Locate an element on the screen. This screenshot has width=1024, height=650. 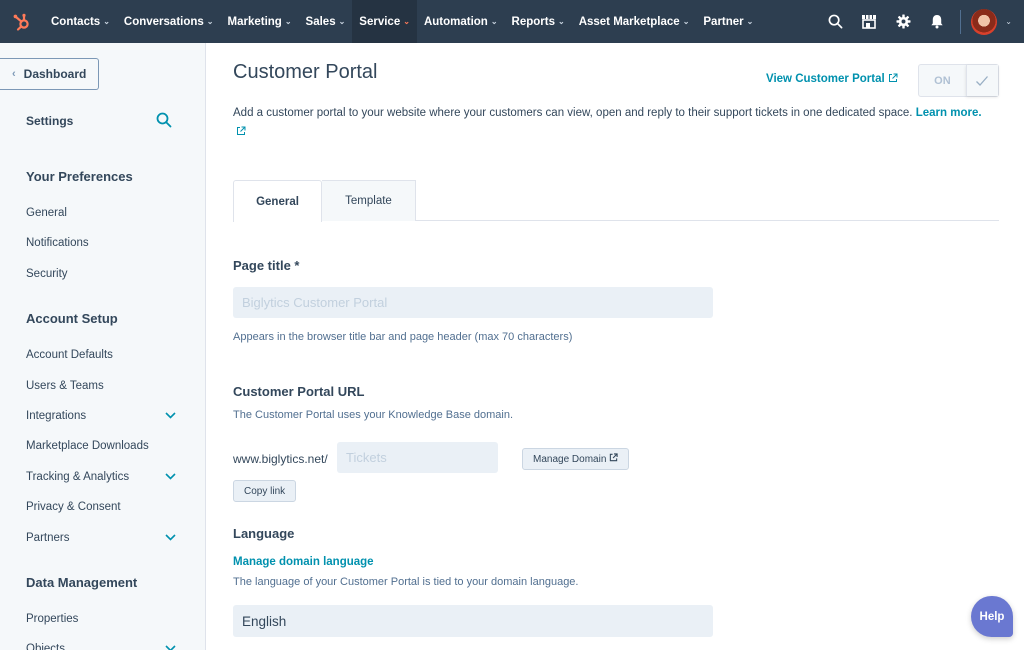
sidebar-item-marketplace-downloads: Marketplace Downloads is located at coordinates (101, 446).